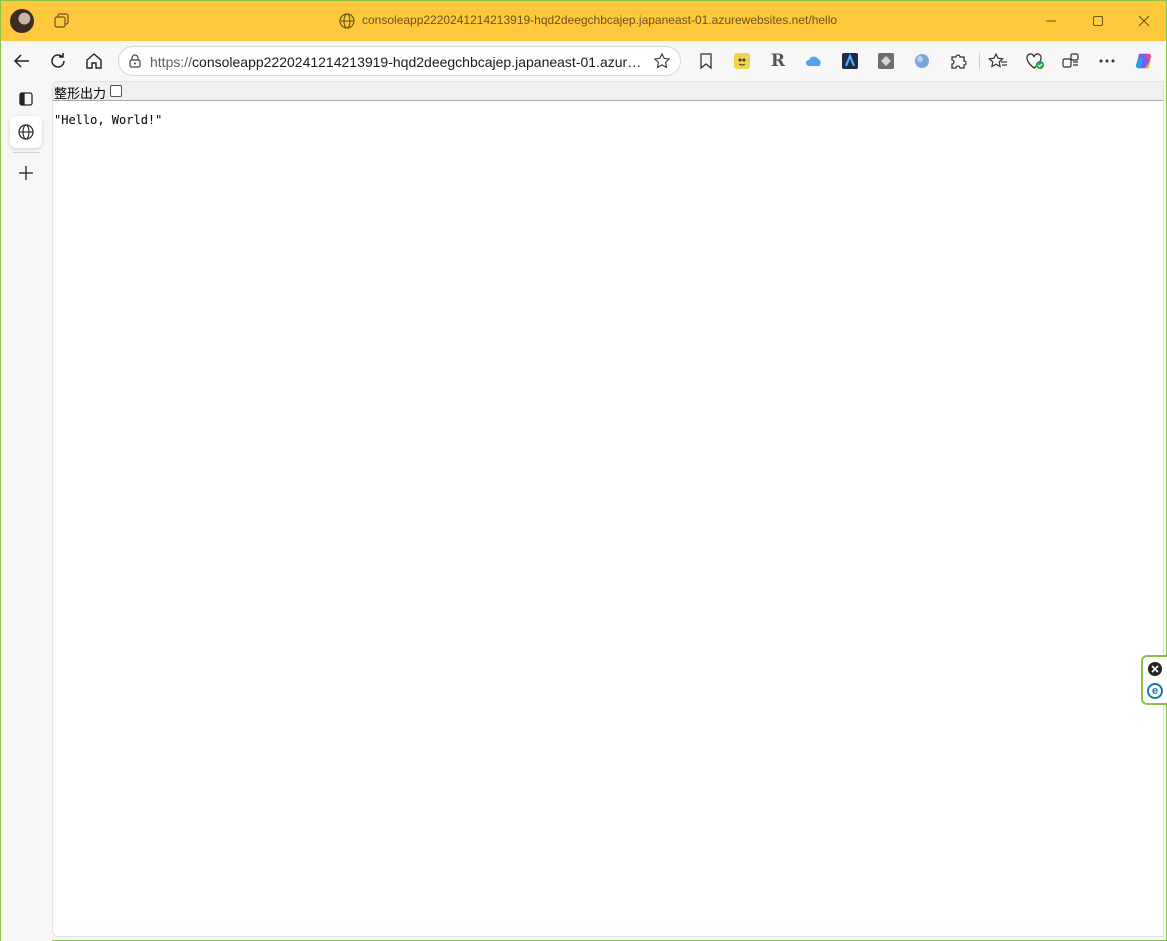 This screenshot has height=941, width=1167. Describe the element at coordinates (1071, 61) in the screenshot. I see `collections-icon` at that location.